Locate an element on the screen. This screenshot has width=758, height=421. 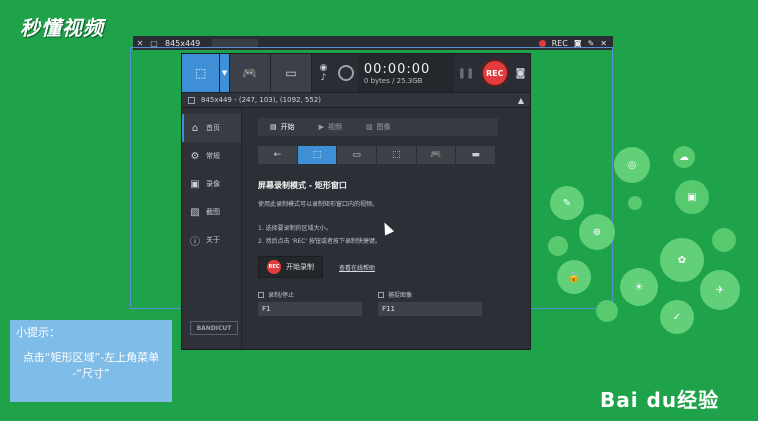
monitor-icon: ▭ is located at coordinates (356, 155).